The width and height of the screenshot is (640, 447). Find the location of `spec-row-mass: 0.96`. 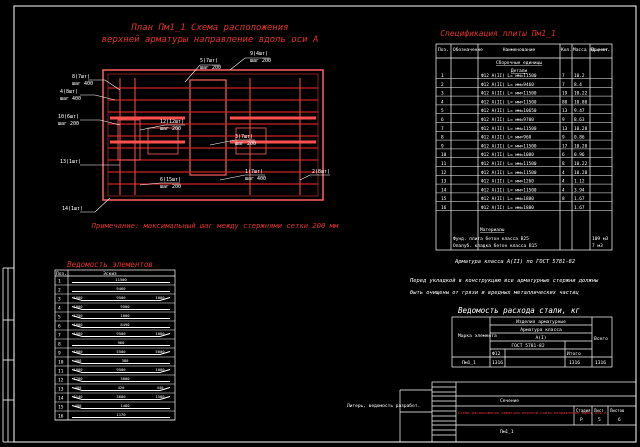

spec-row-mass: 0.96 is located at coordinates (579, 155).